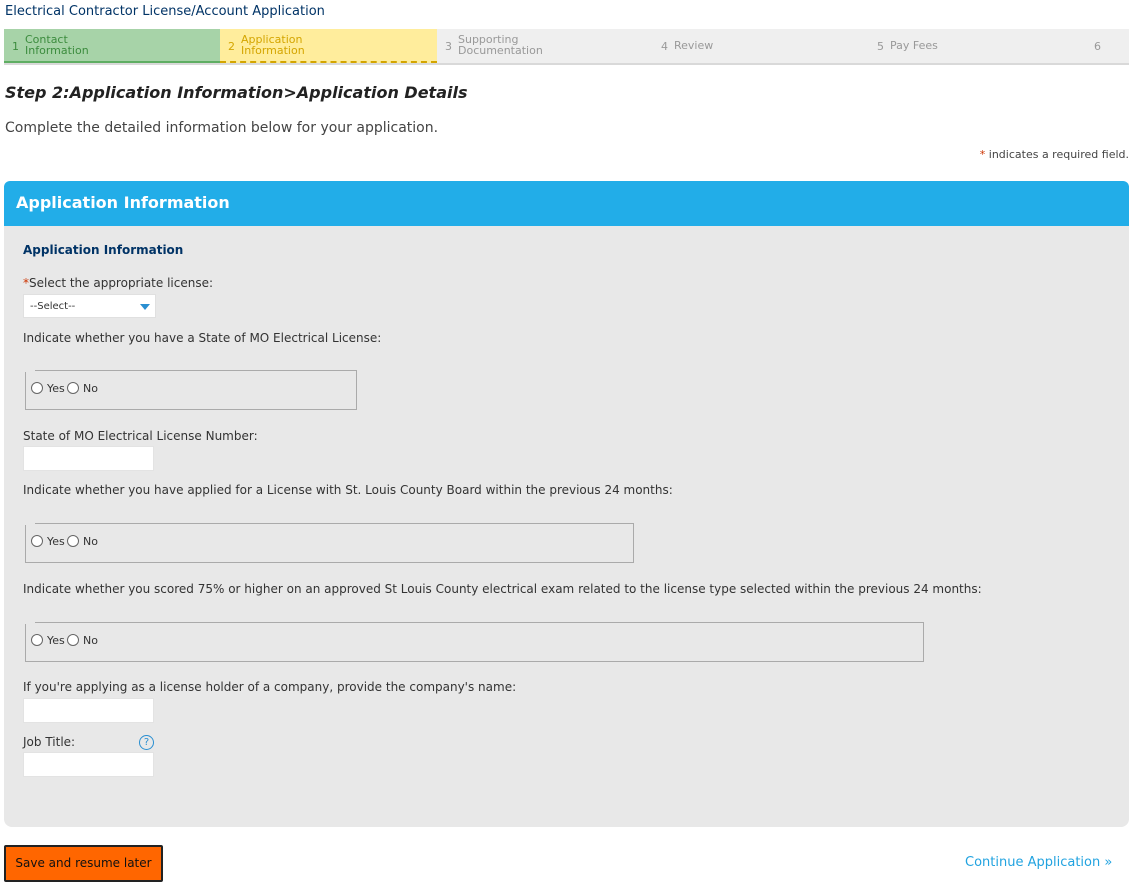 Image resolution: width=1140 pixels, height=889 pixels. I want to click on help-icon: ?, so click(146, 742).